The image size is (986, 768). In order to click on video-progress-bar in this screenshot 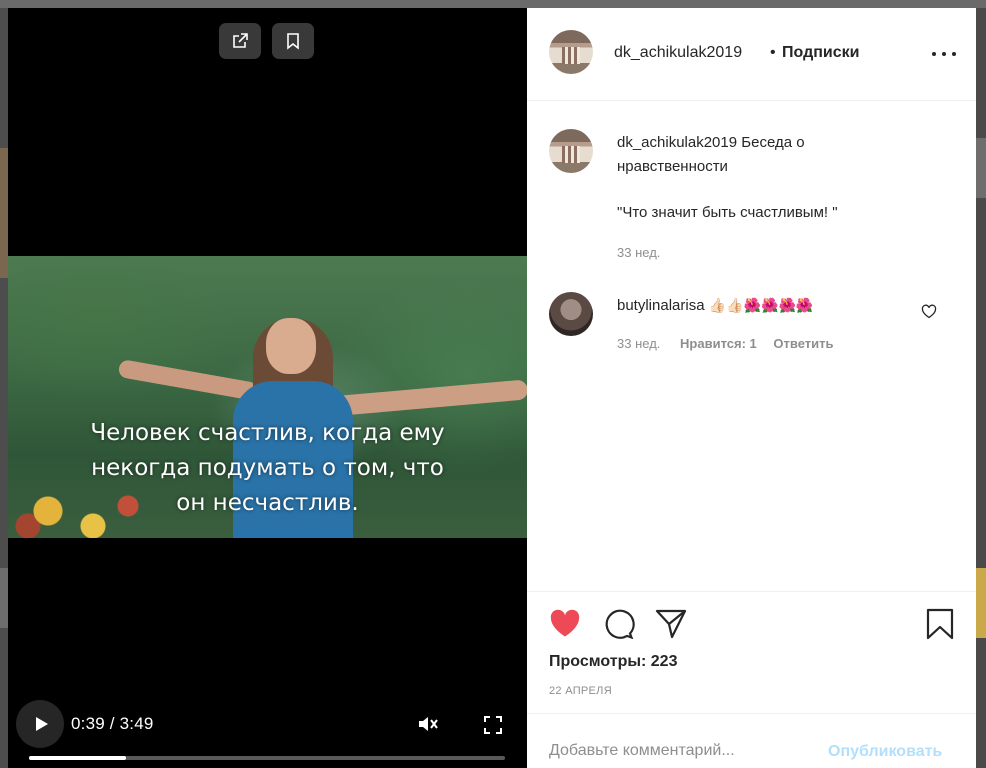, I will do `click(267, 758)`.